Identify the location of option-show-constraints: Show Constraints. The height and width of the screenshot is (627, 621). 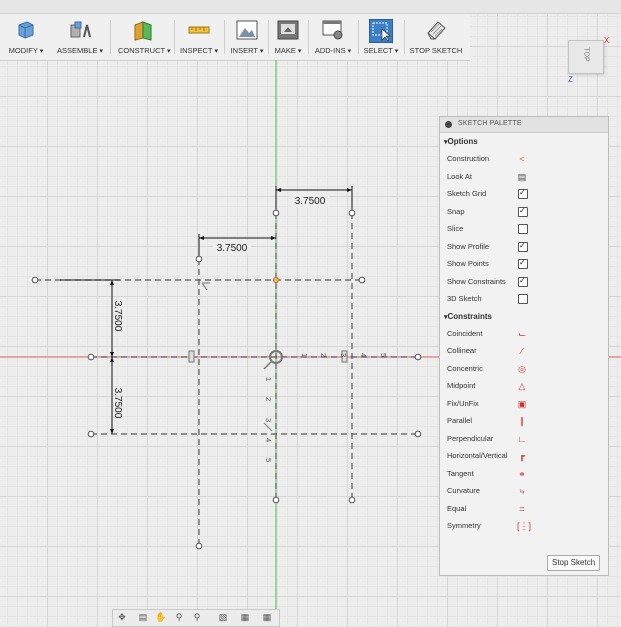
(524, 282).